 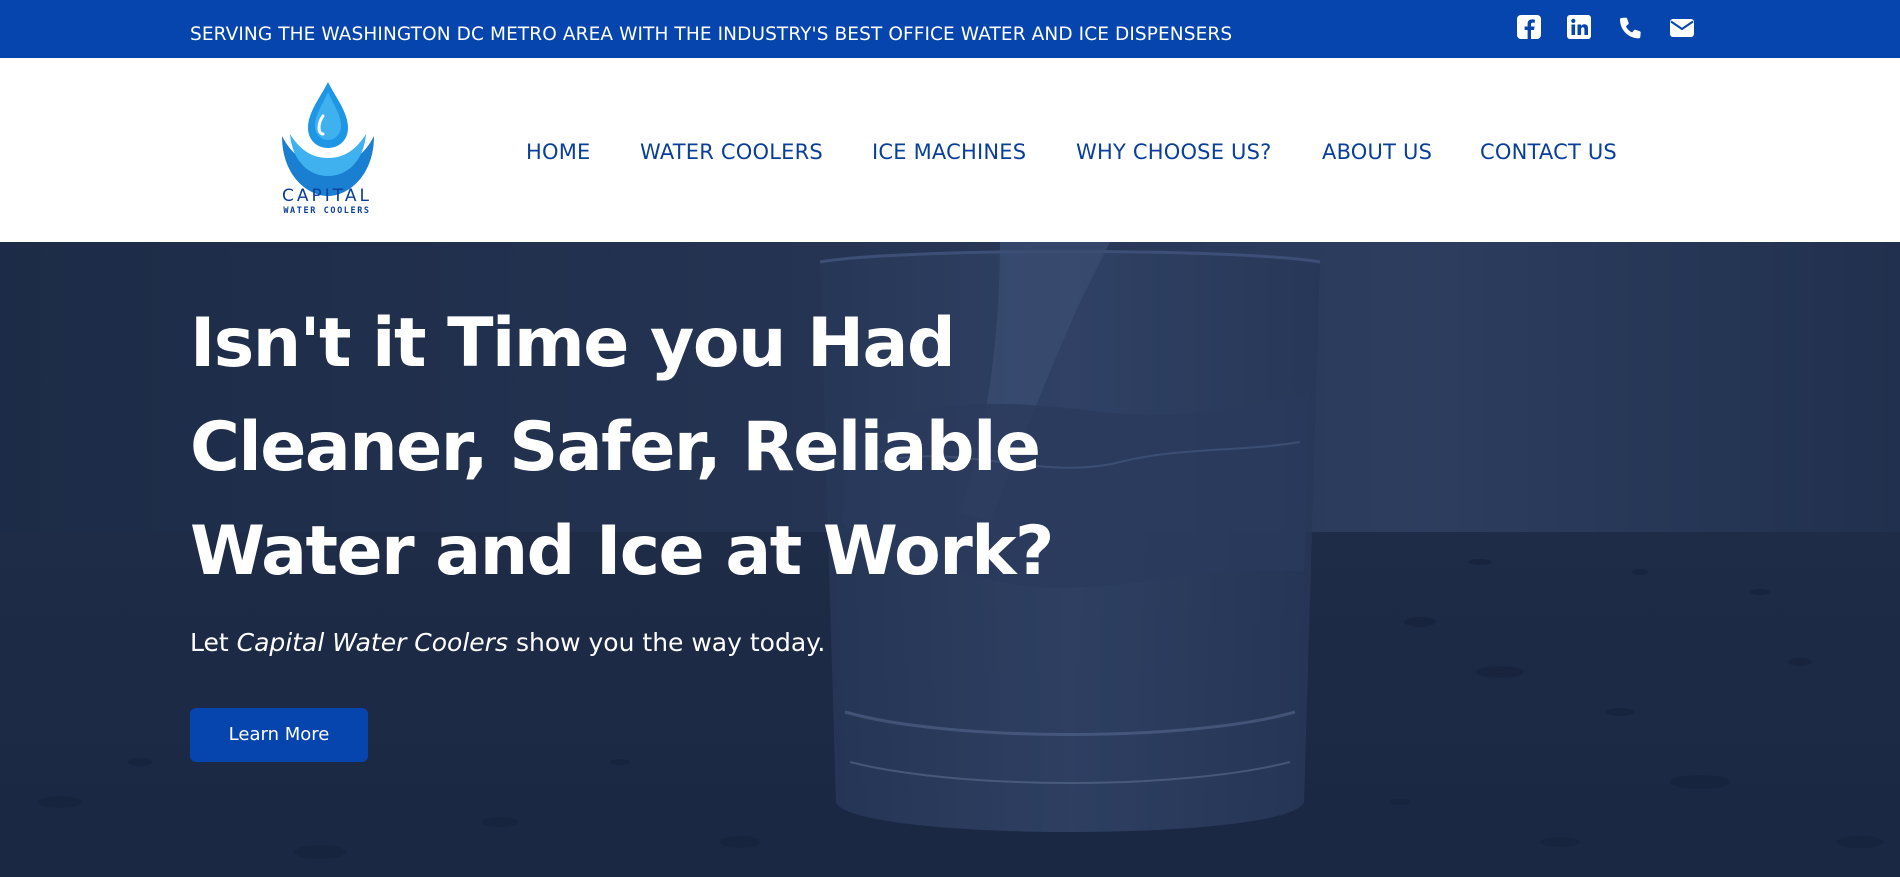 What do you see at coordinates (1548, 152) in the screenshot?
I see `nav-contact-us: CONTACT US` at bounding box center [1548, 152].